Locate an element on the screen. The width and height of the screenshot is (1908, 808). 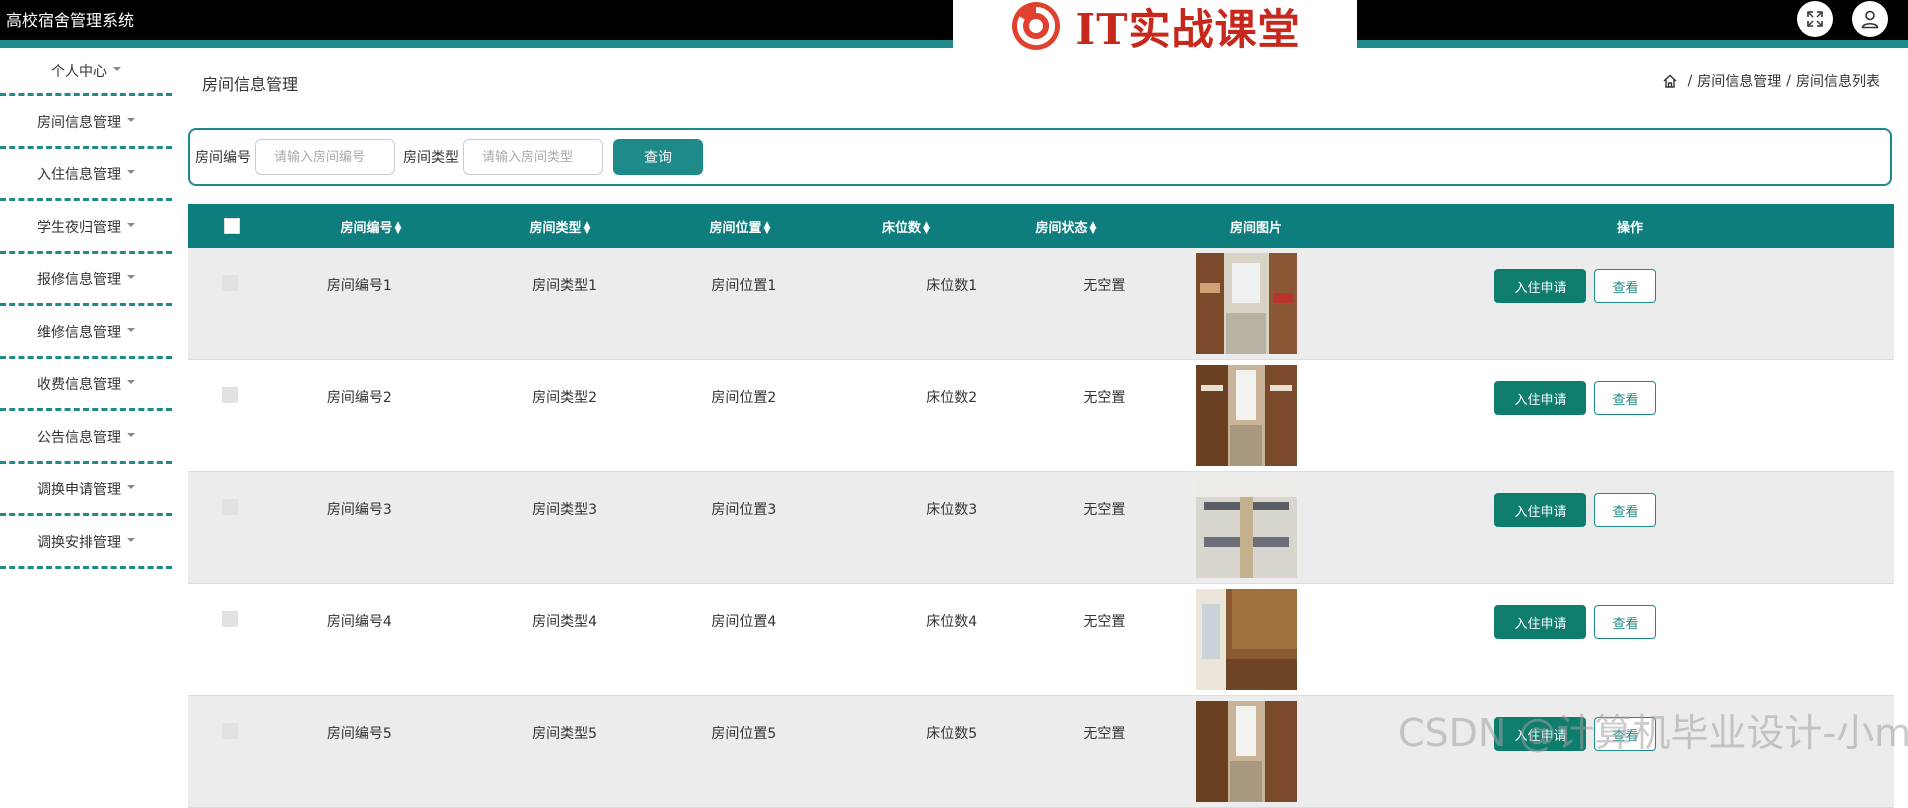
cell-room-location: 房间位置1 is located at coordinates (744, 286).